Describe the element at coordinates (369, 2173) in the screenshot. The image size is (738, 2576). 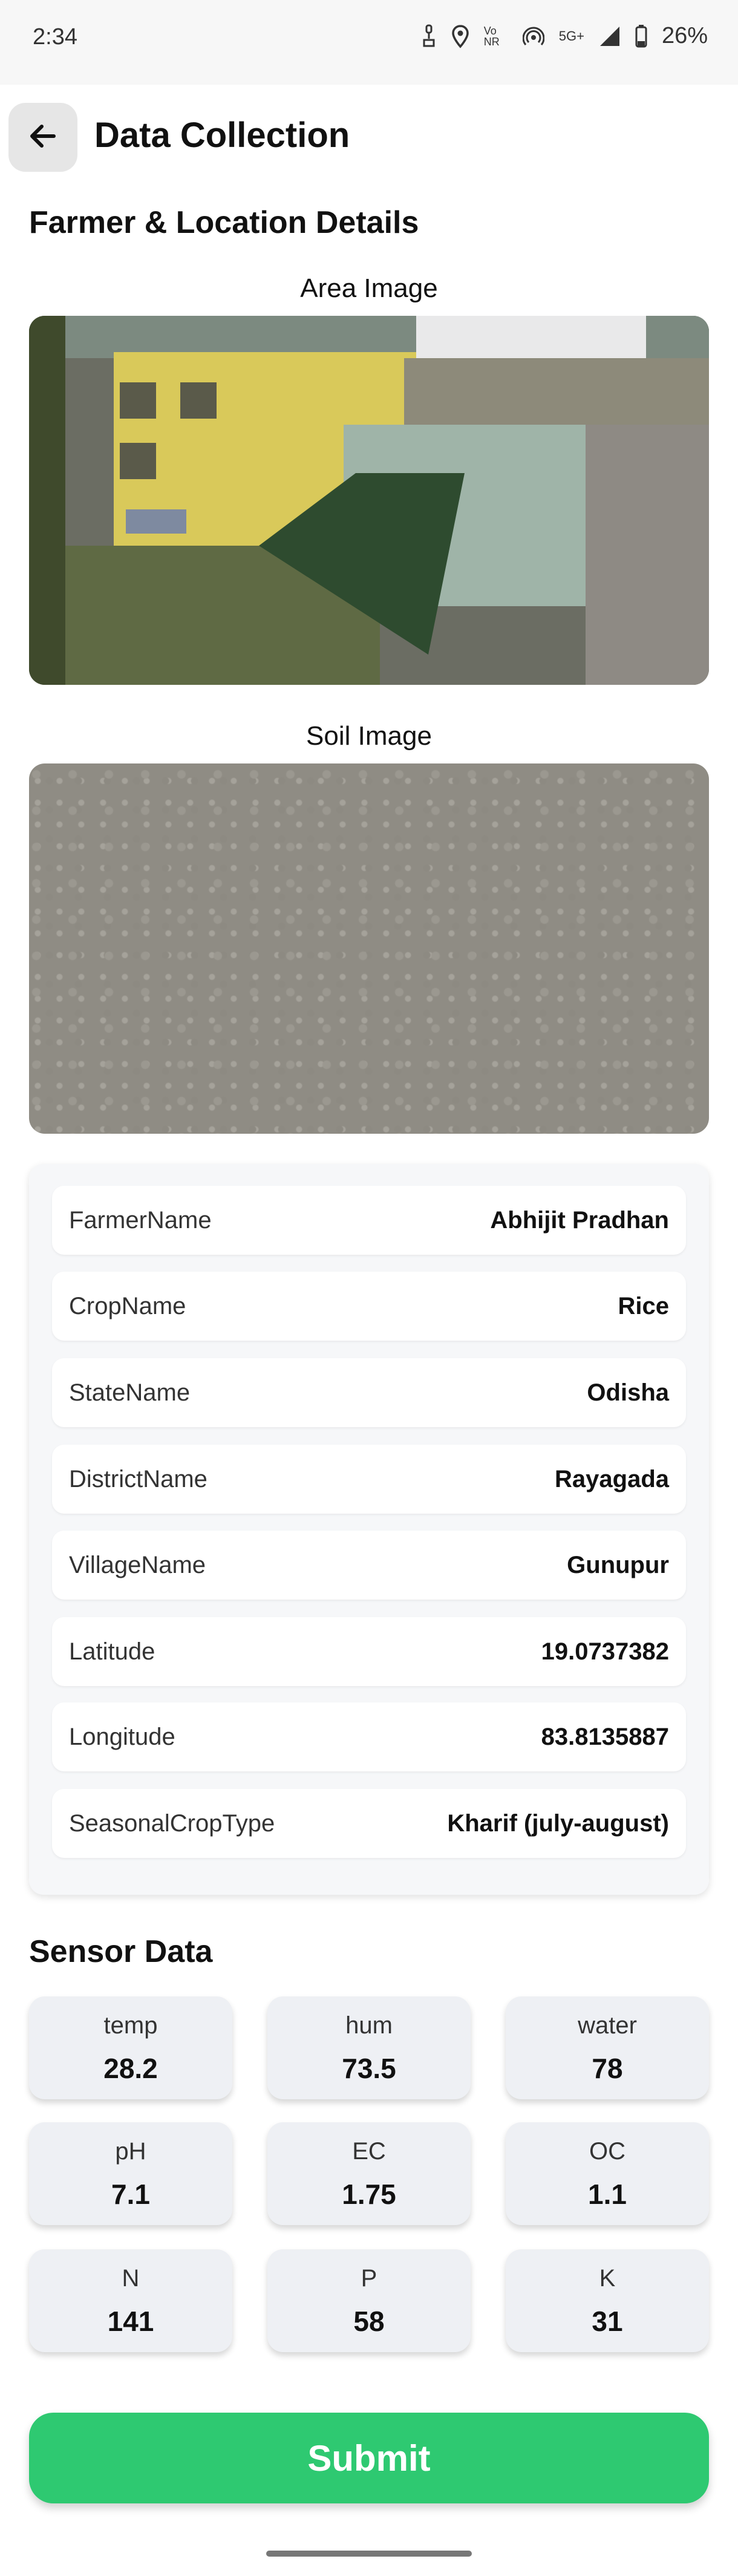
I see `sensor-tile-ec: EC 1.75` at that location.